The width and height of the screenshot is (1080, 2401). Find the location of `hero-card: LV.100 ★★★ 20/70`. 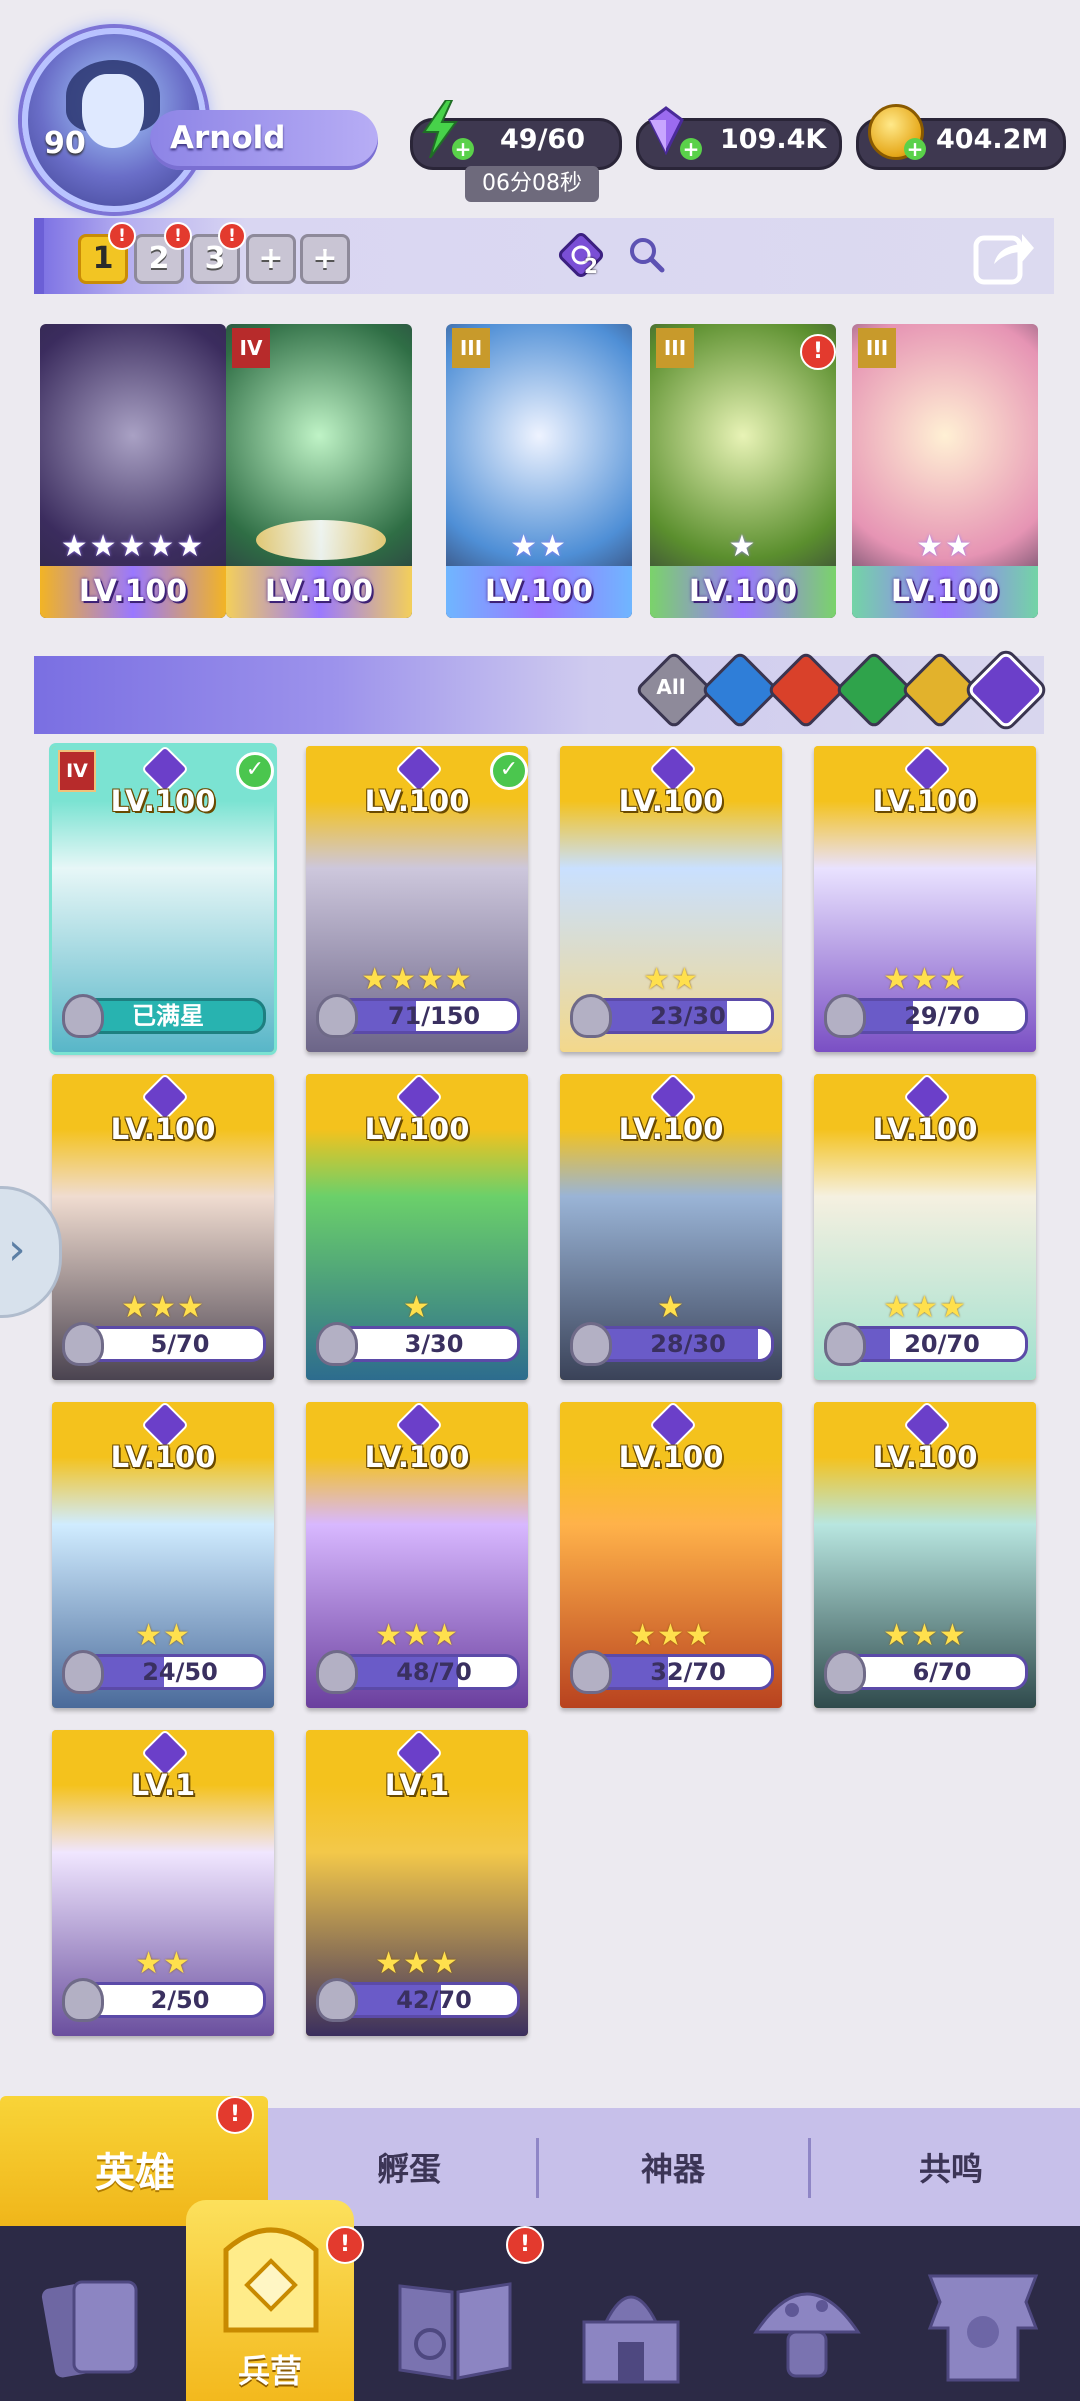

hero-card: LV.100 ★★★ 20/70 is located at coordinates (925, 1227).